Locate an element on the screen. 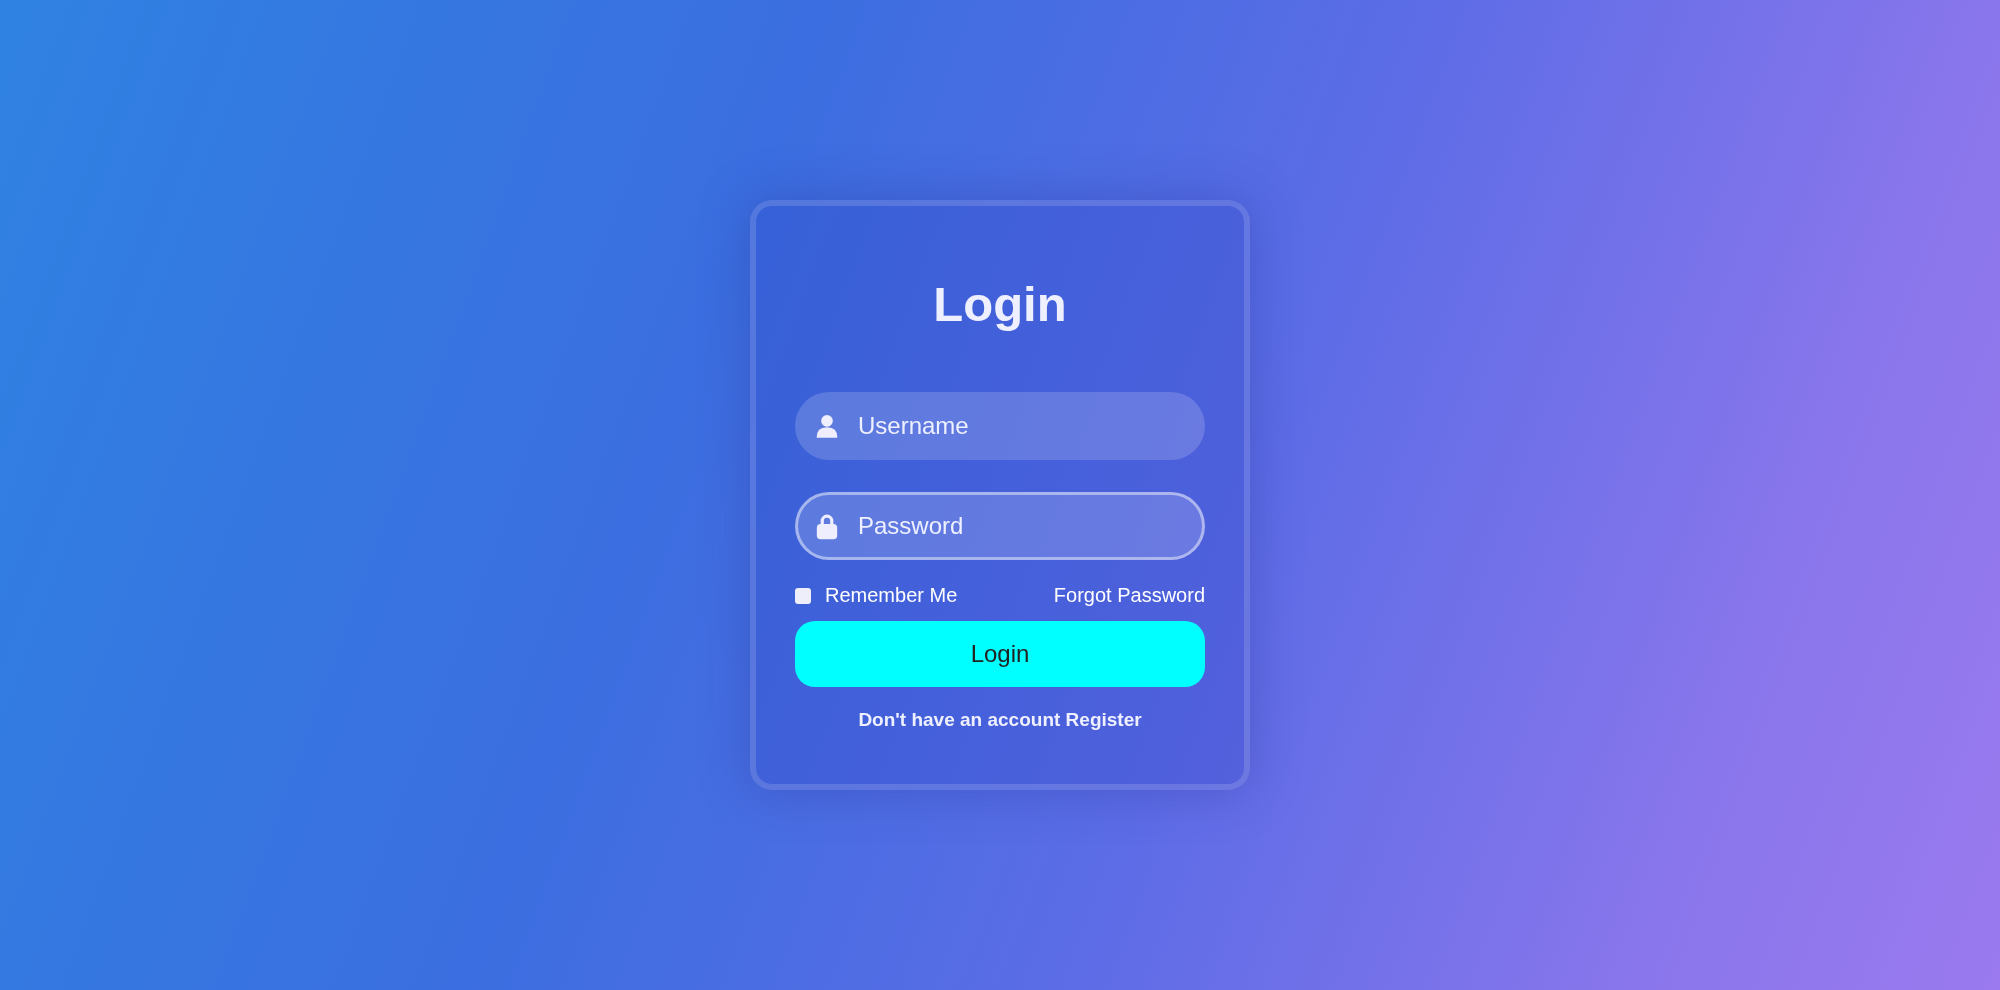 This screenshot has width=2000, height=990. user-icon is located at coordinates (827, 426).